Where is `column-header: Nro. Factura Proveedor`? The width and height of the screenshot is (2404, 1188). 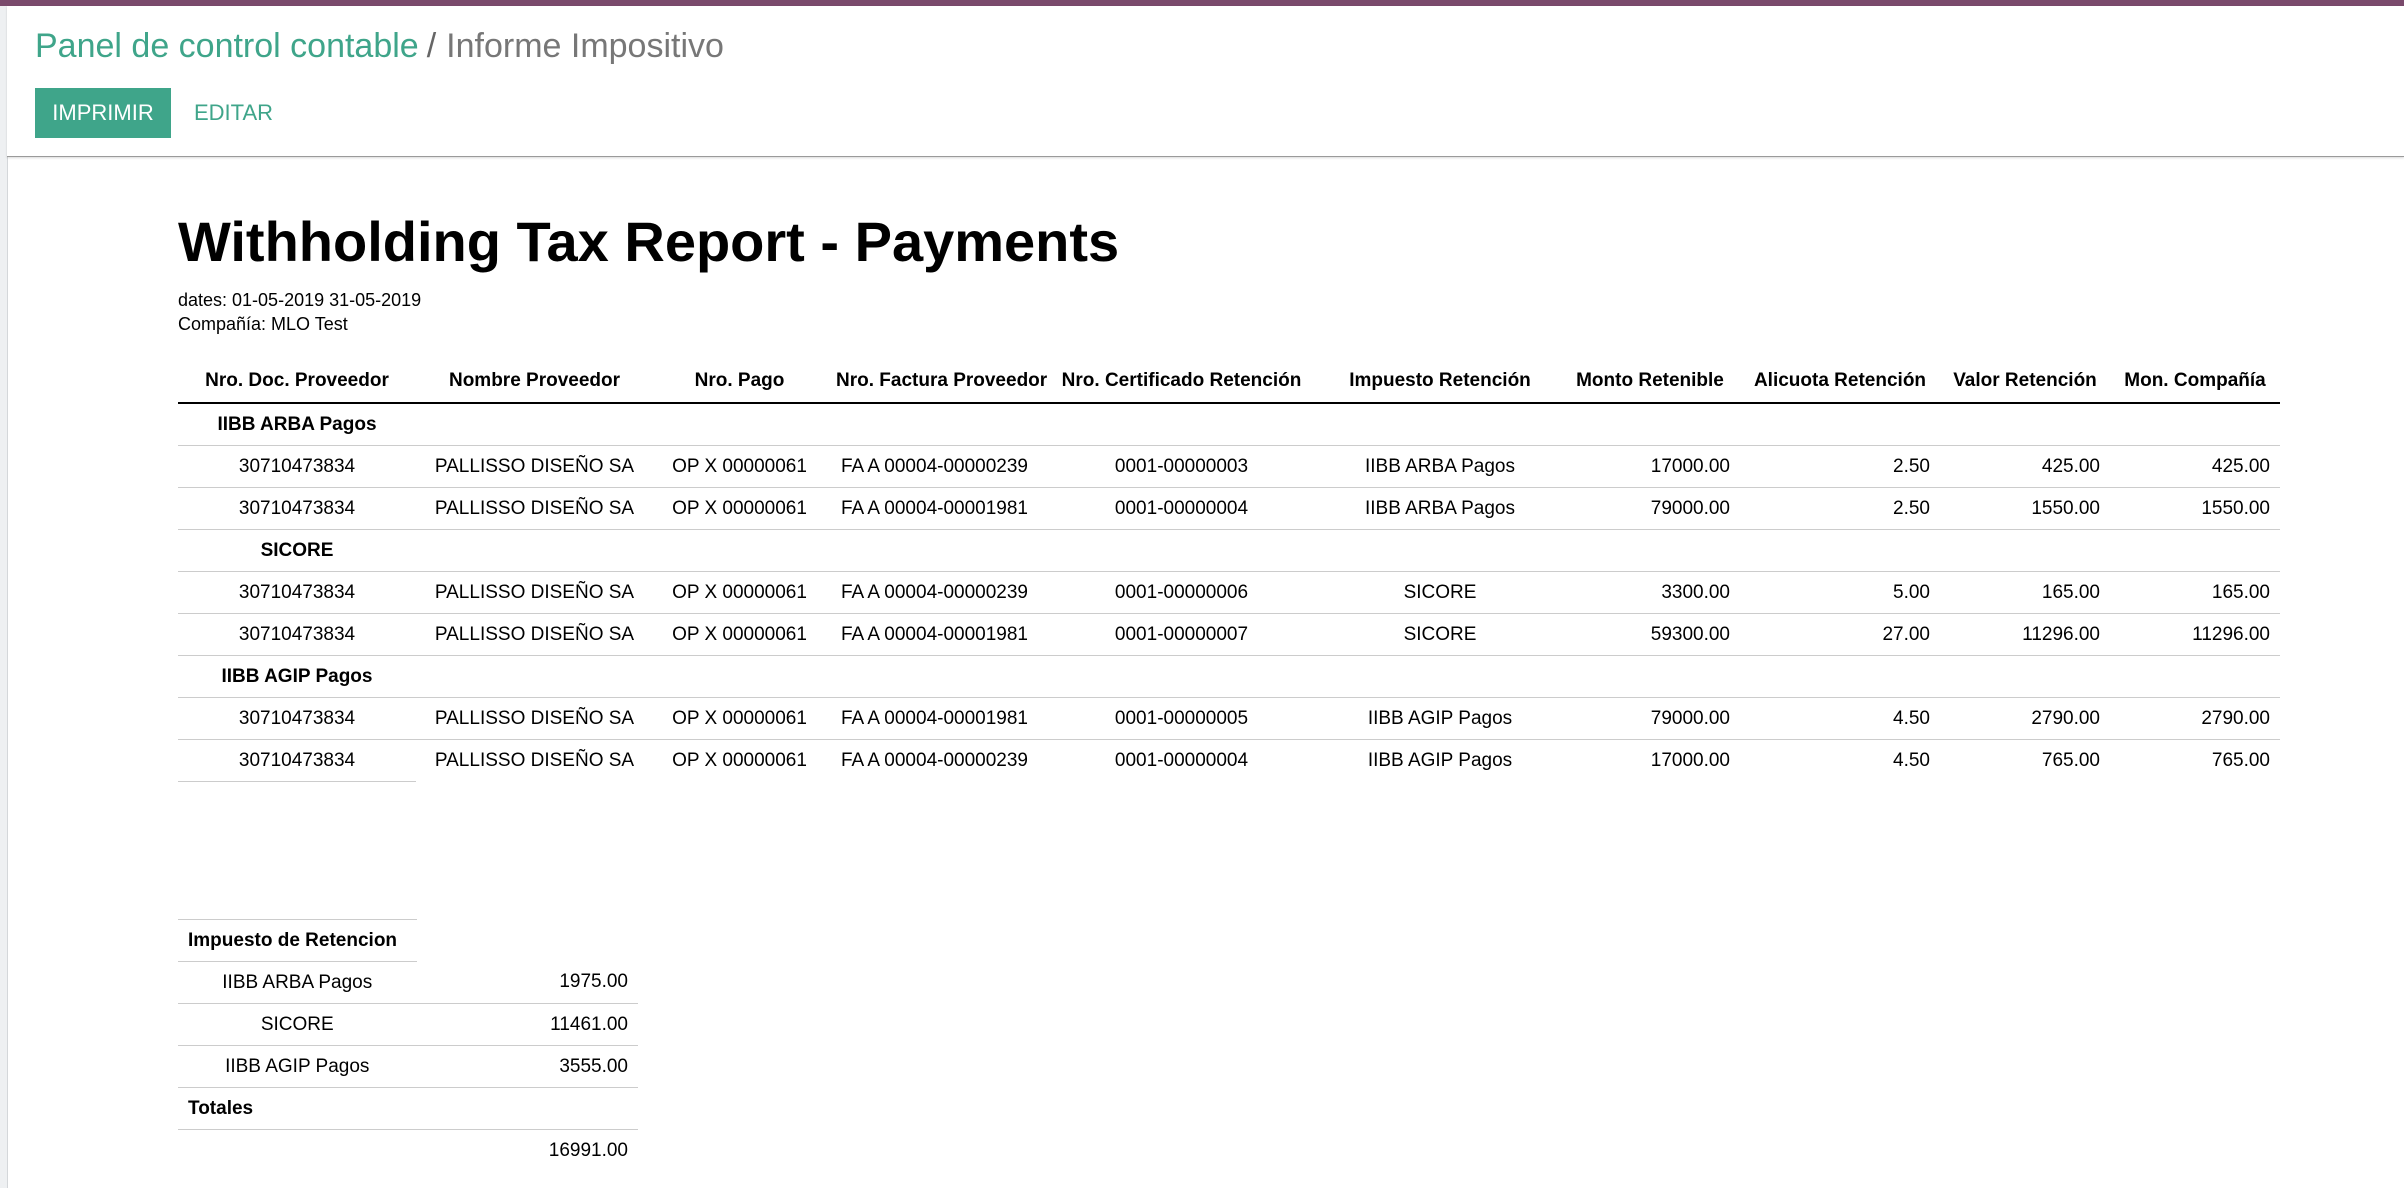
column-header: Nro. Factura Proveedor is located at coordinates (936, 382).